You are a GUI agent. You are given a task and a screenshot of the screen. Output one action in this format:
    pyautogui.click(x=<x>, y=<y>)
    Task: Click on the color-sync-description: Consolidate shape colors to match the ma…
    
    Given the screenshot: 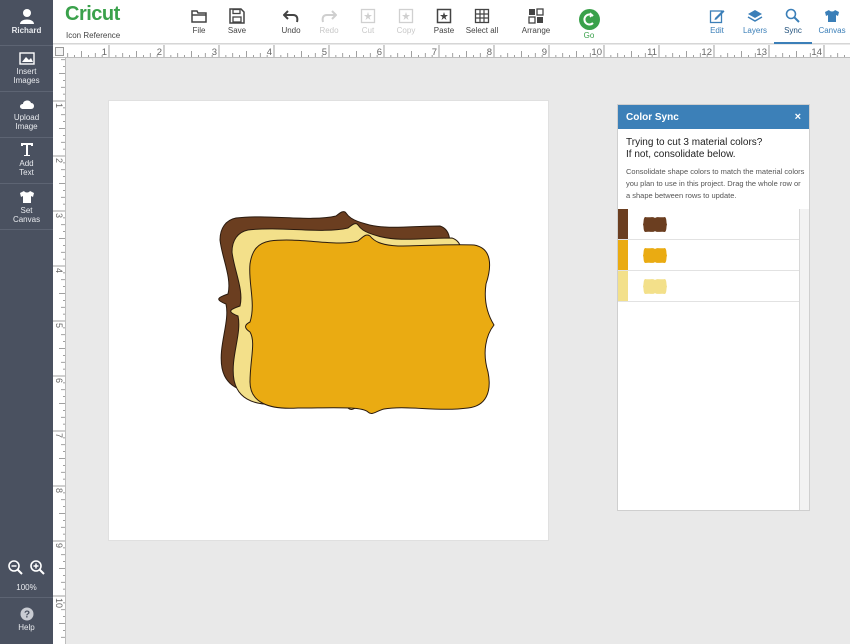 What is the action you would take?
    pyautogui.click(x=715, y=183)
    